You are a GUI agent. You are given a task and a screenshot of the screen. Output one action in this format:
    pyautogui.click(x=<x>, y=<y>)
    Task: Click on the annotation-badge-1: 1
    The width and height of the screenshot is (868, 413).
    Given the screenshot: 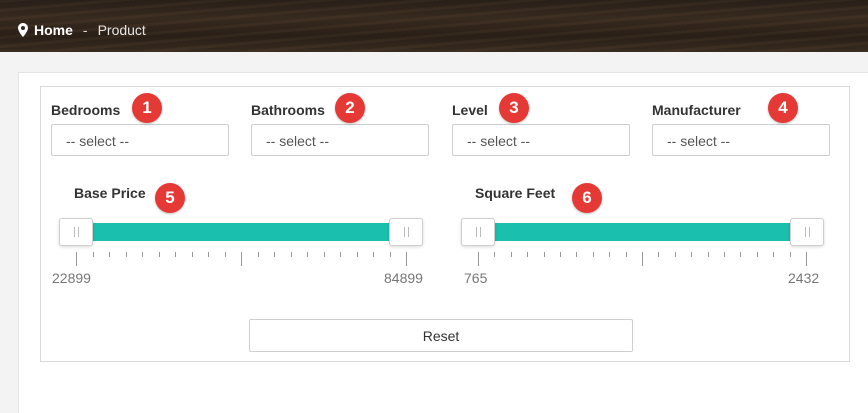 What is the action you would take?
    pyautogui.click(x=147, y=108)
    